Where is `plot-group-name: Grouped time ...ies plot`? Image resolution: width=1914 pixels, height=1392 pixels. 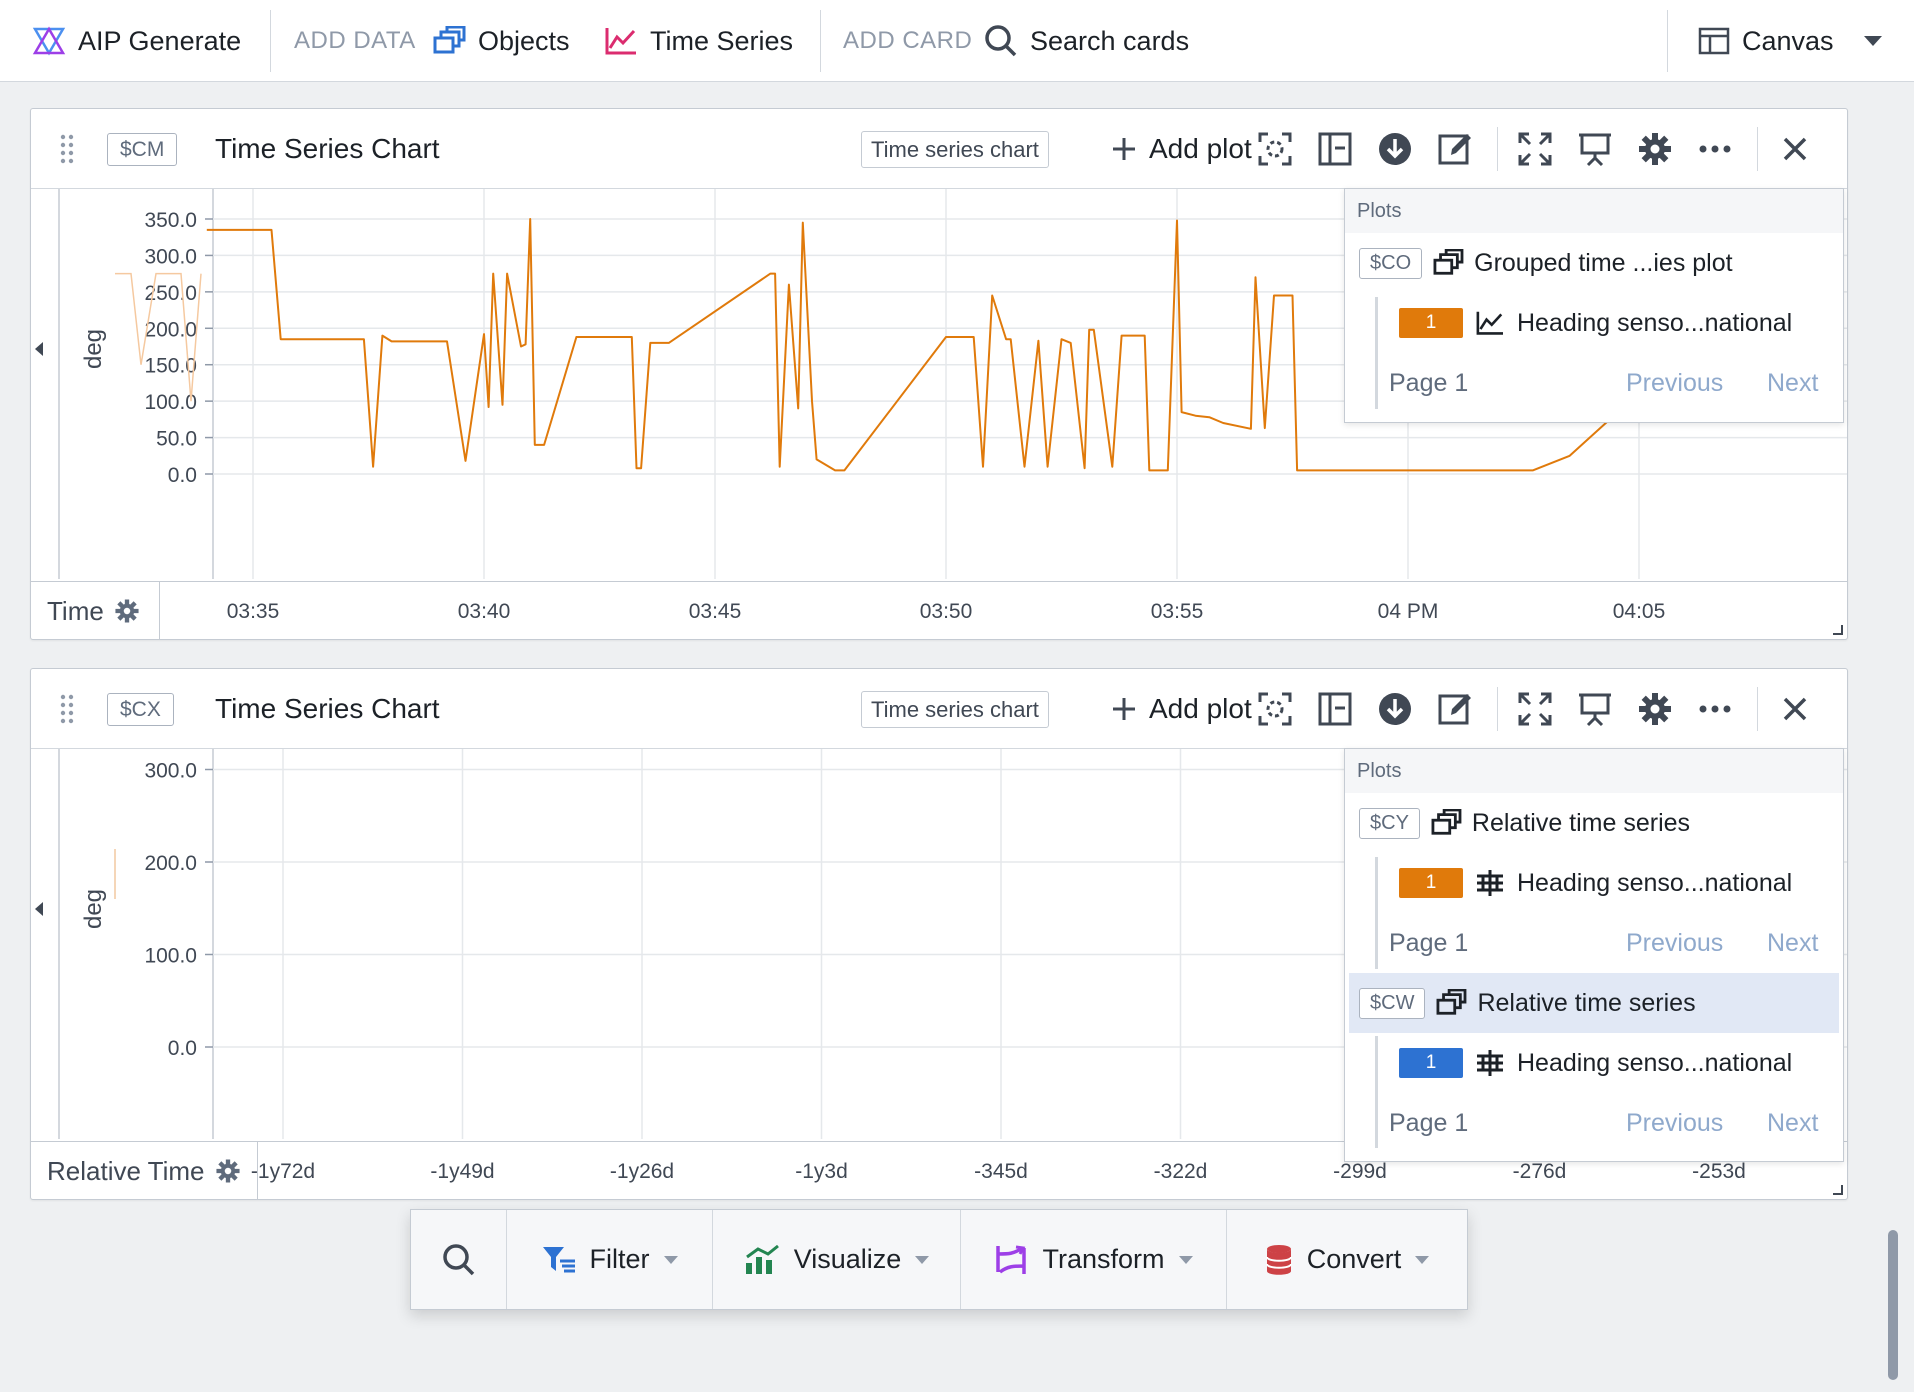 plot-group-name: Grouped time ...ies plot is located at coordinates (1603, 262).